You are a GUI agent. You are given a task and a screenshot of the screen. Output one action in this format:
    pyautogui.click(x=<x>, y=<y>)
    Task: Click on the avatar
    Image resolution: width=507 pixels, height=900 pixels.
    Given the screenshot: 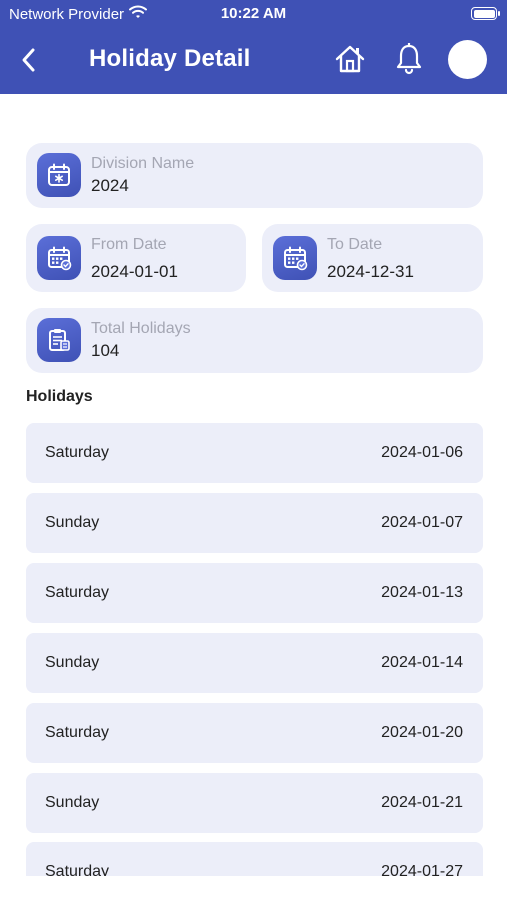 What is the action you would take?
    pyautogui.click(x=467, y=59)
    